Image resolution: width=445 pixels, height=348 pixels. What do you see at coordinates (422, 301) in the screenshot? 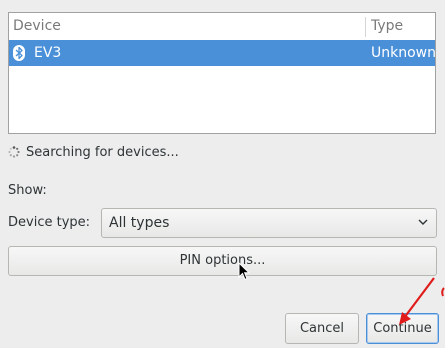
I see `red-arrow-annotation-icon` at bounding box center [422, 301].